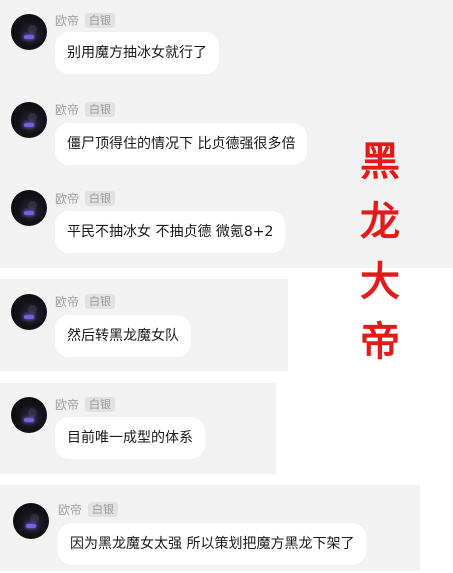 Image resolution: width=453 pixels, height=573 pixels. What do you see at coordinates (137, 53) in the screenshot?
I see `message-bubble: 别用魔方抽冰女就行了` at bounding box center [137, 53].